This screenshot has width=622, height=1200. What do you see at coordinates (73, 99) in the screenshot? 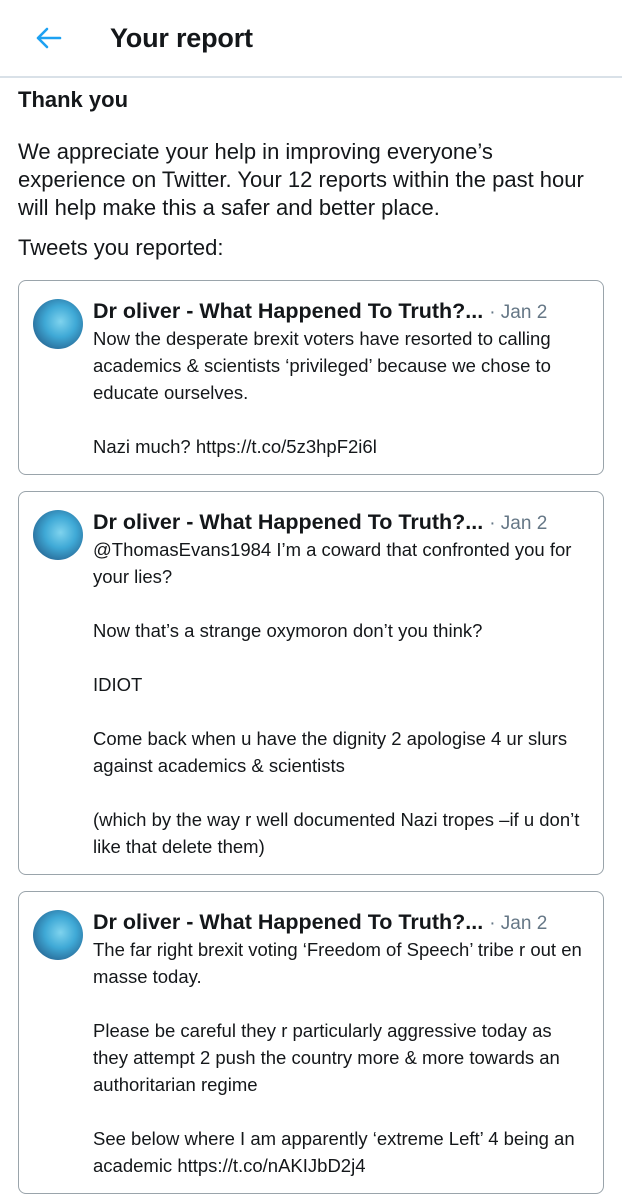
I see `thanks-heading: Thank you` at bounding box center [73, 99].